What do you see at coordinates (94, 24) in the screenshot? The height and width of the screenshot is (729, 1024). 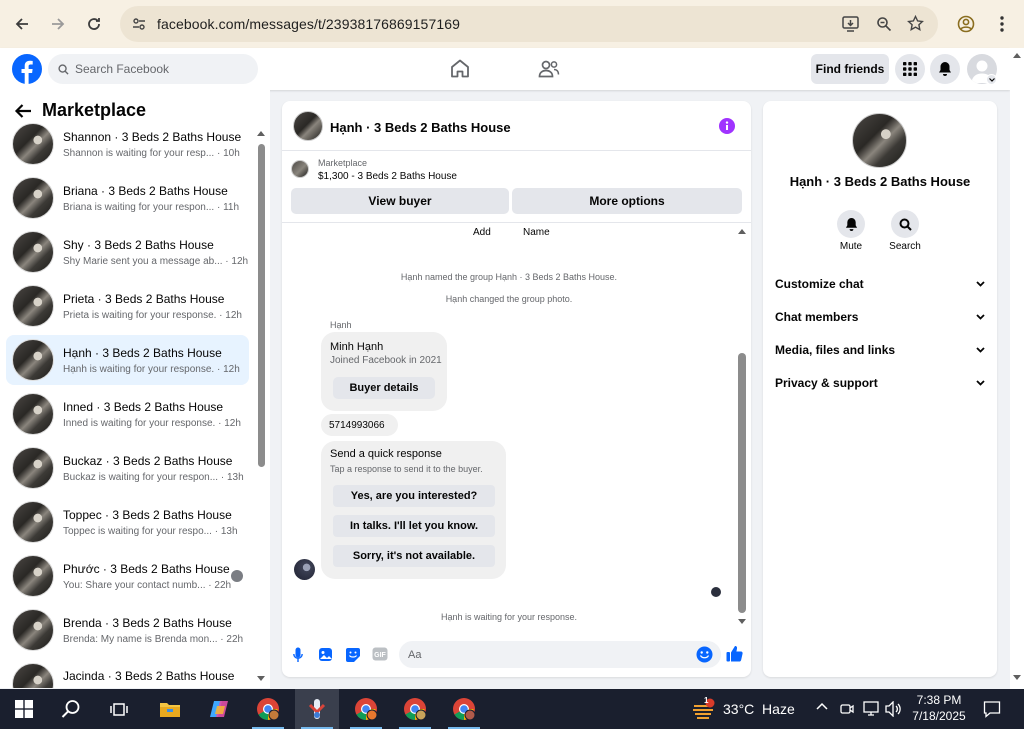 I see `reload-icon` at bounding box center [94, 24].